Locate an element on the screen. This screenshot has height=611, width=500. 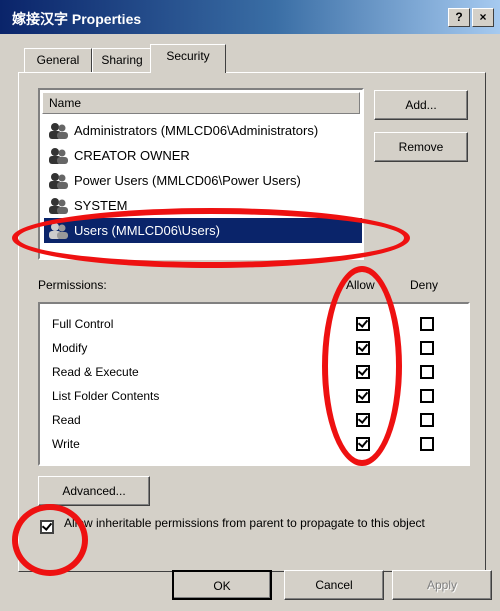
allow-read-execute-checkbox is located at coordinates (363, 372).